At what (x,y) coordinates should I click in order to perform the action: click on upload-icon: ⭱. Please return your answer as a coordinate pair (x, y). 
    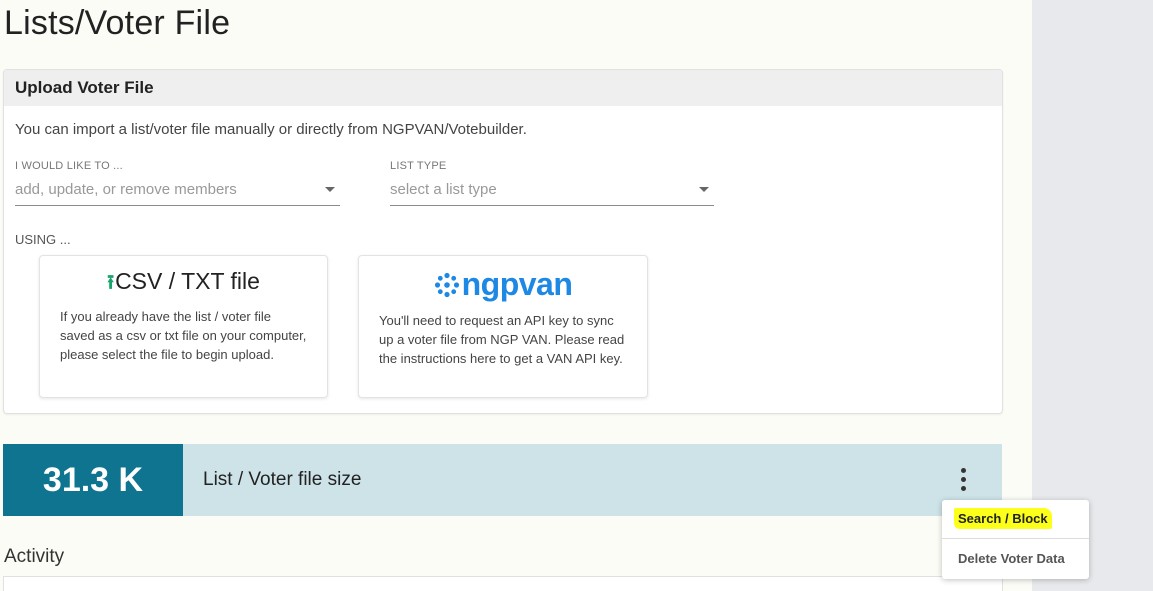
    Looking at the image, I should click on (111, 283).